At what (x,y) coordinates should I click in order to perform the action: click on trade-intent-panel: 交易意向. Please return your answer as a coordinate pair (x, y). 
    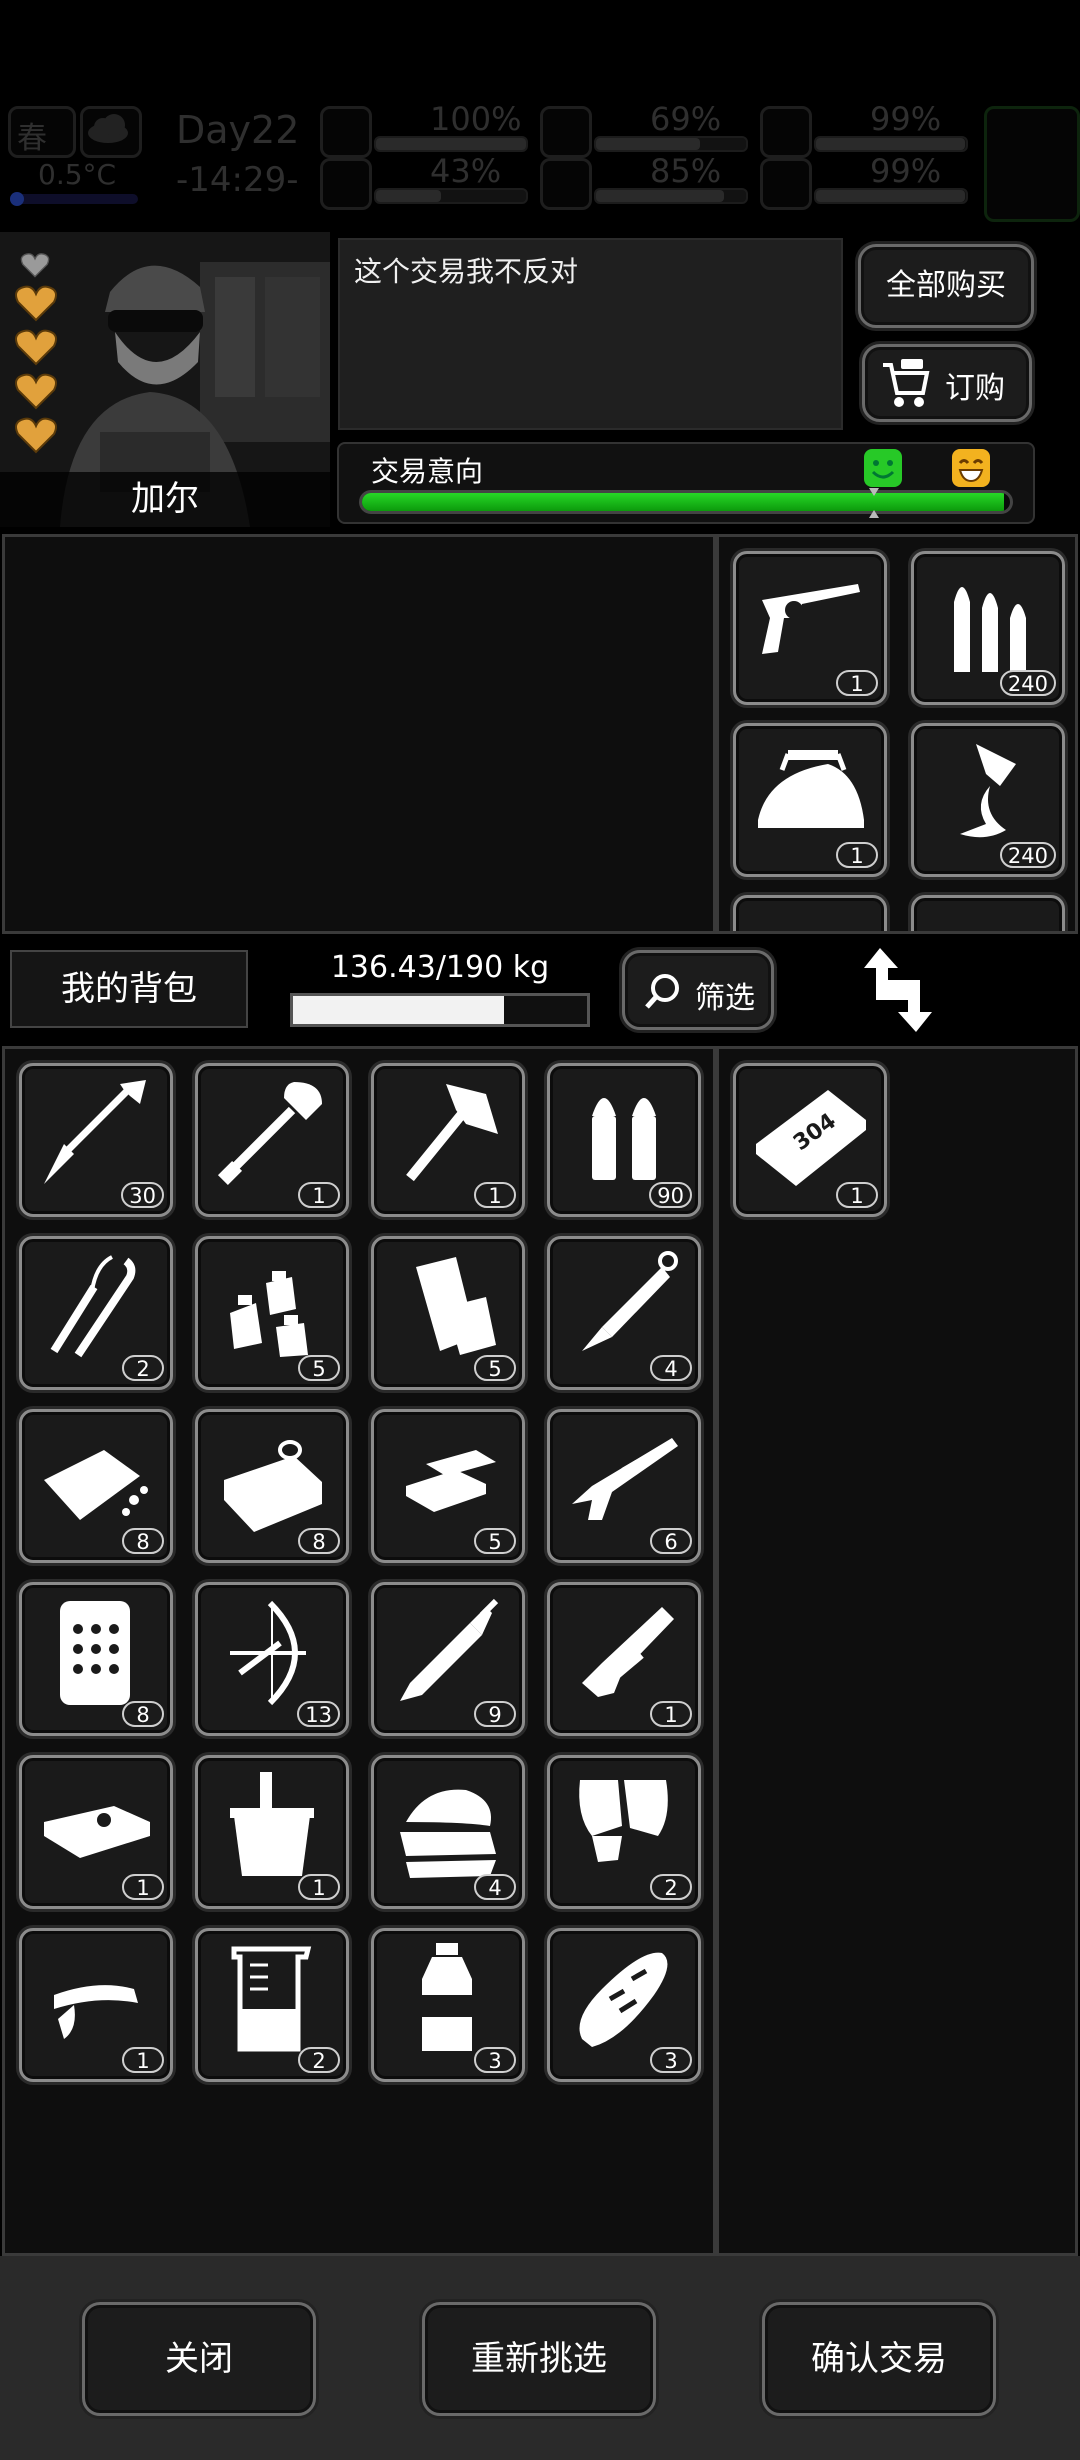
    Looking at the image, I should click on (686, 483).